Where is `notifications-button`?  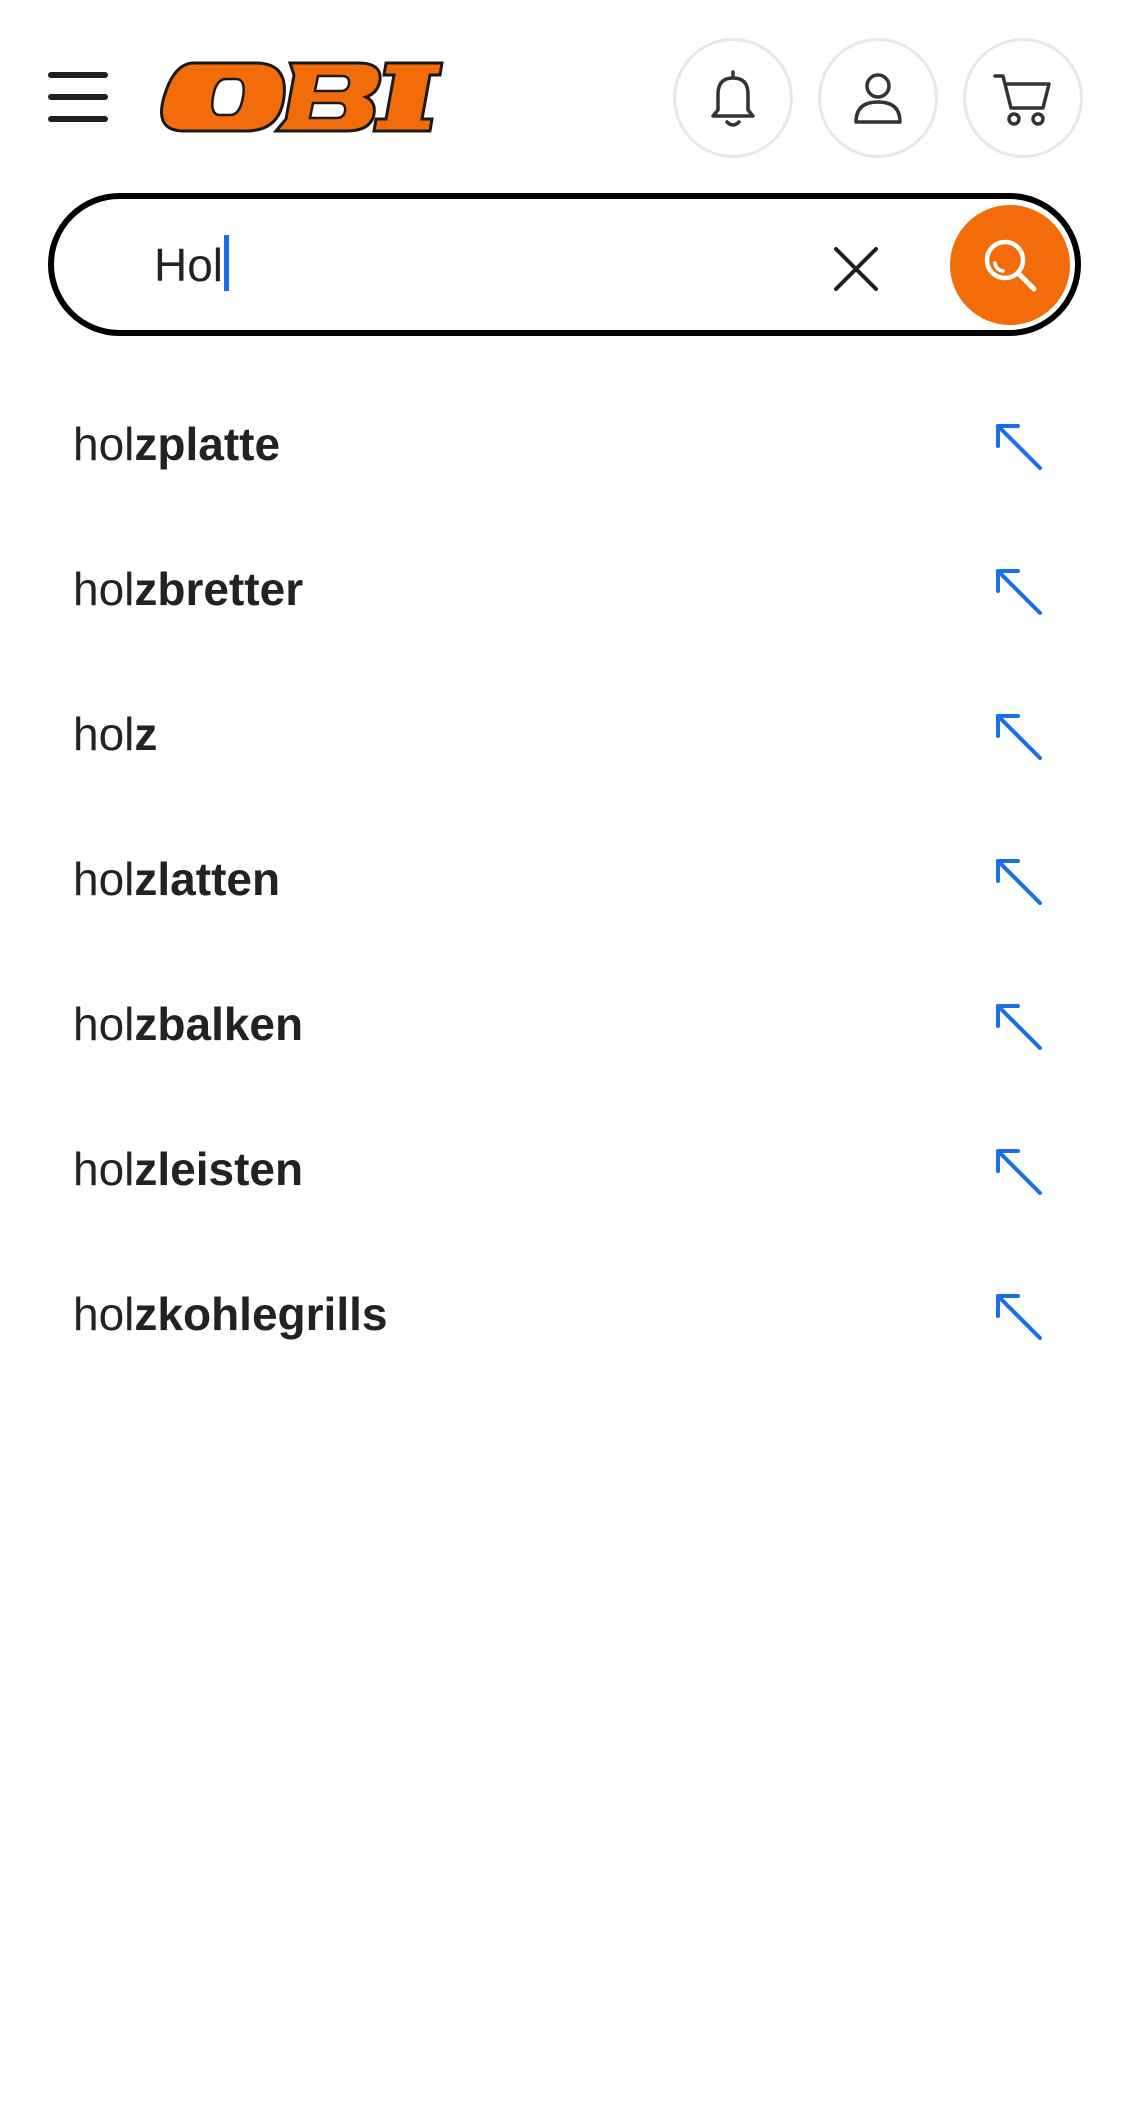 notifications-button is located at coordinates (733, 98).